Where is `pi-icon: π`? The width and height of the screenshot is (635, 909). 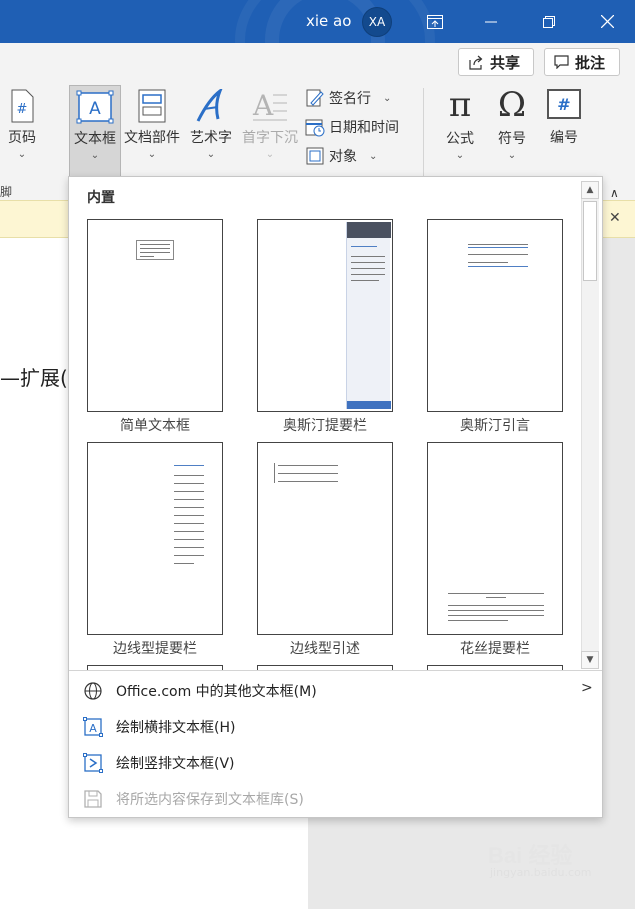
pi-icon: π is located at coordinates (460, 105).